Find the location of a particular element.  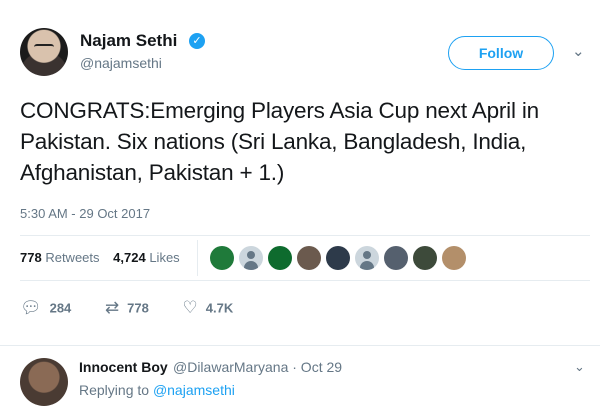

reply-author-handle: @DilawarMaryana · Oct 29 is located at coordinates (257, 367).